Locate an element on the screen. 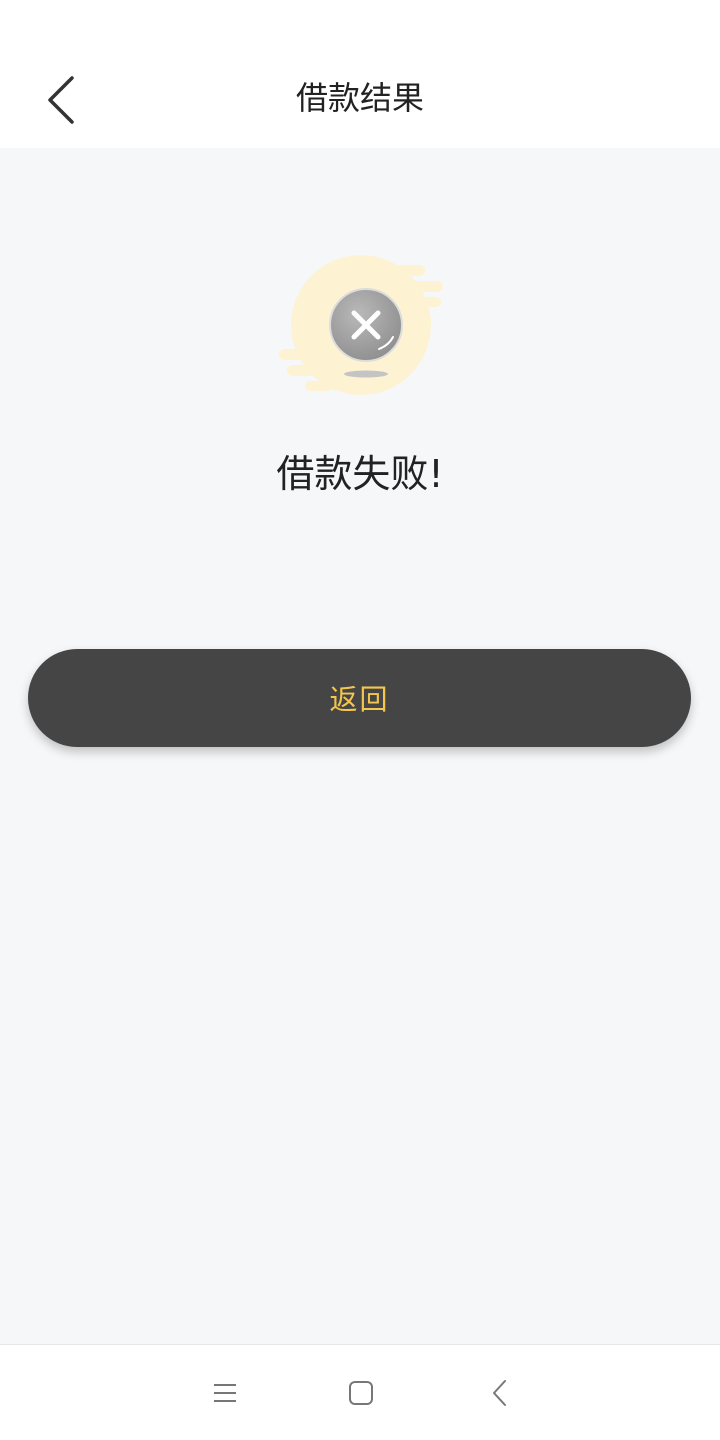 The width and height of the screenshot is (720, 1440). return-button-label: 返回 is located at coordinates (359, 699).